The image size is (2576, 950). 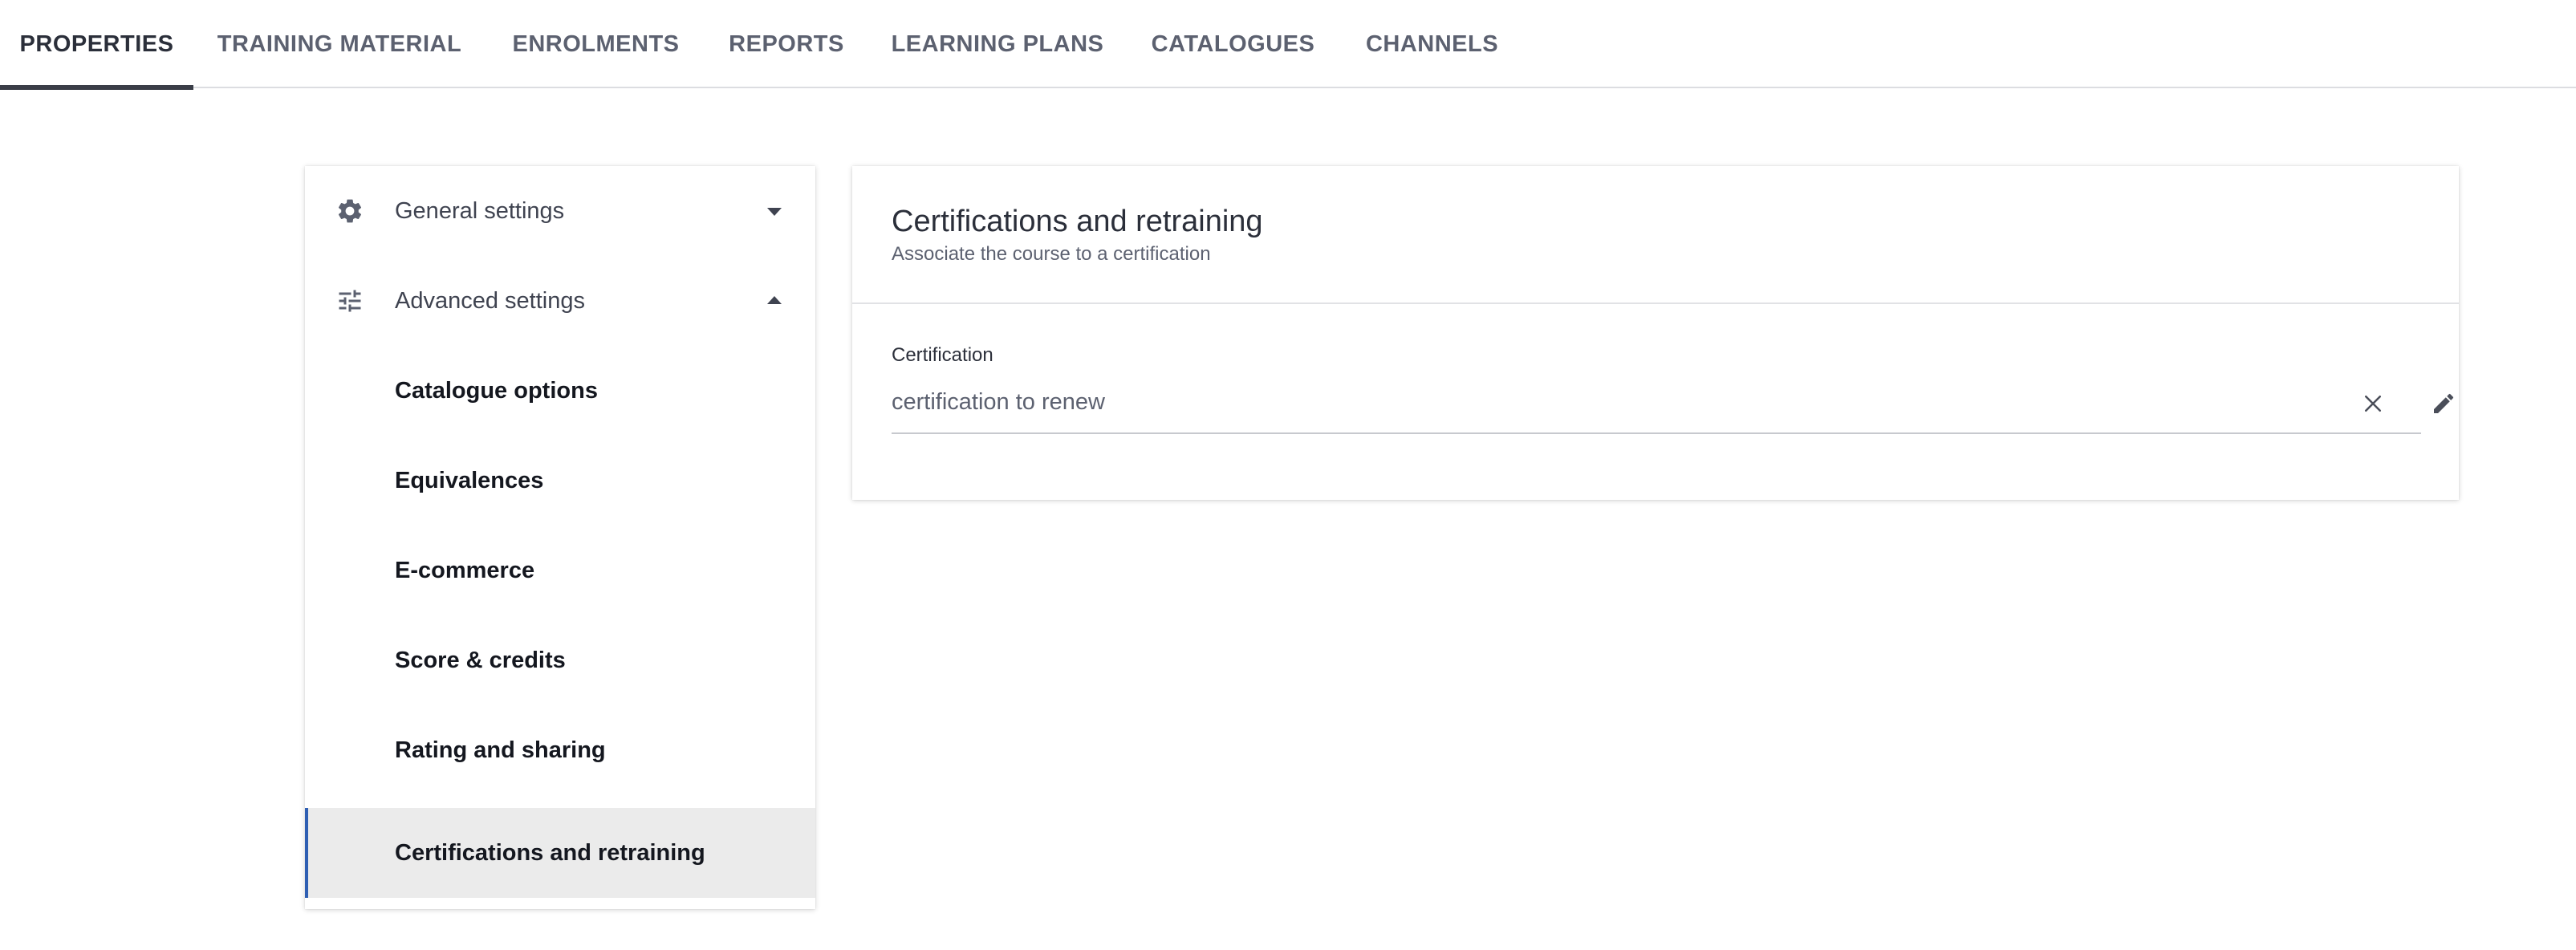 I want to click on sidebar-item-equivalences: Equivalences, so click(x=560, y=481).